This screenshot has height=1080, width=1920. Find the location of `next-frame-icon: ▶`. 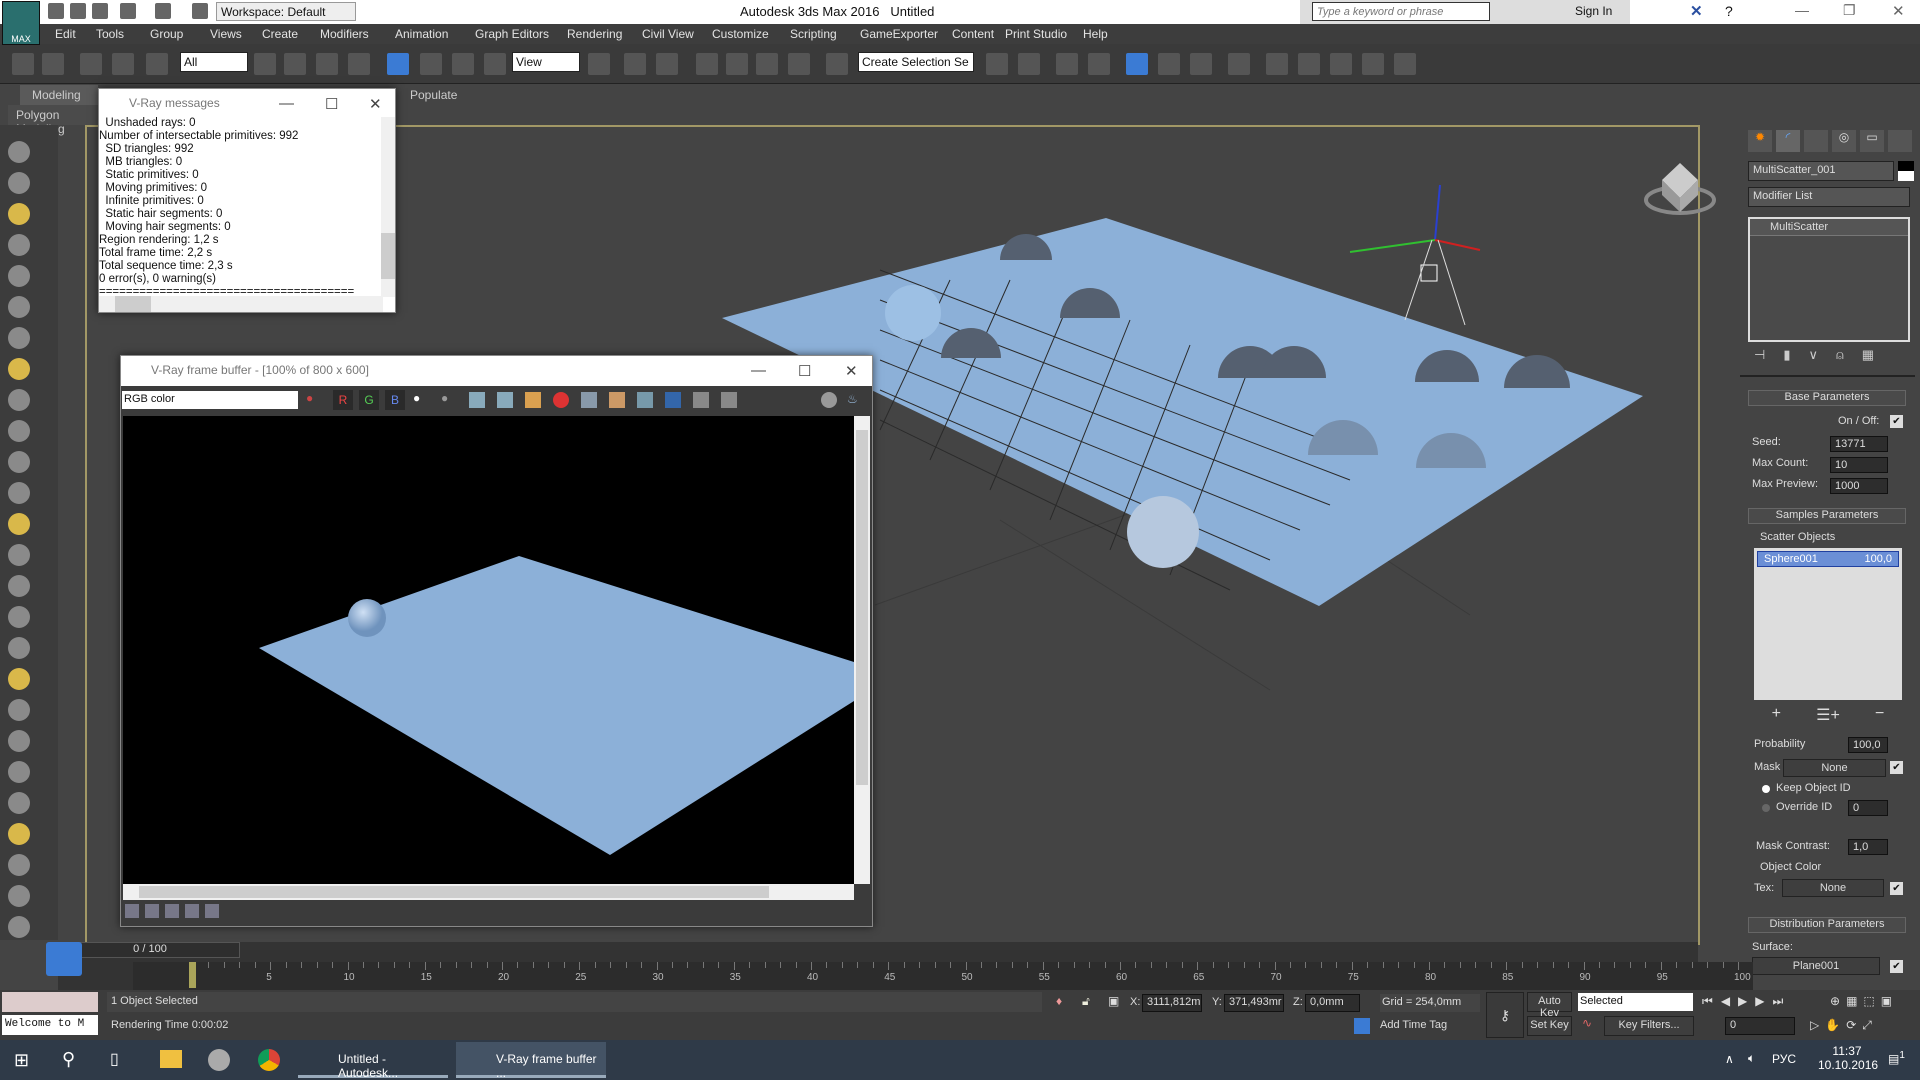

next-frame-icon: ▶ is located at coordinates (1759, 1001).